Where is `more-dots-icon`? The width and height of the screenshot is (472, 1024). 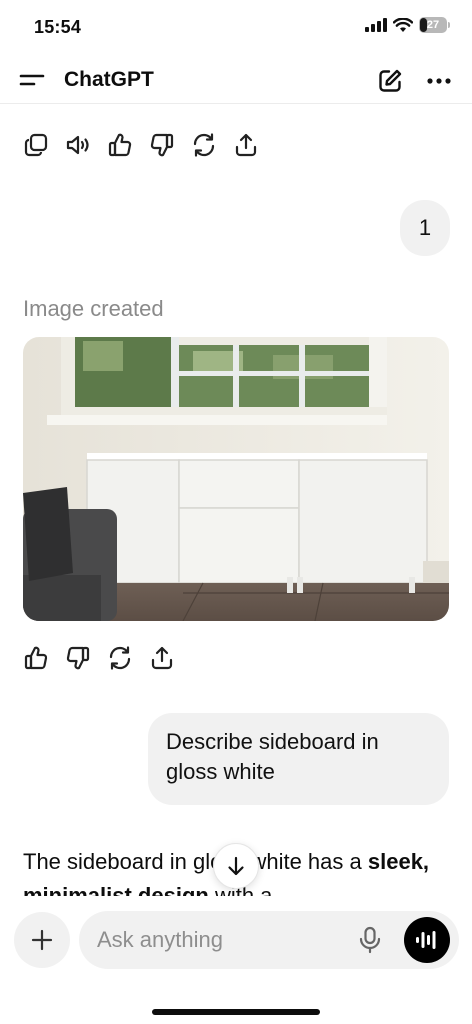
more-dots-icon is located at coordinates (439, 81).